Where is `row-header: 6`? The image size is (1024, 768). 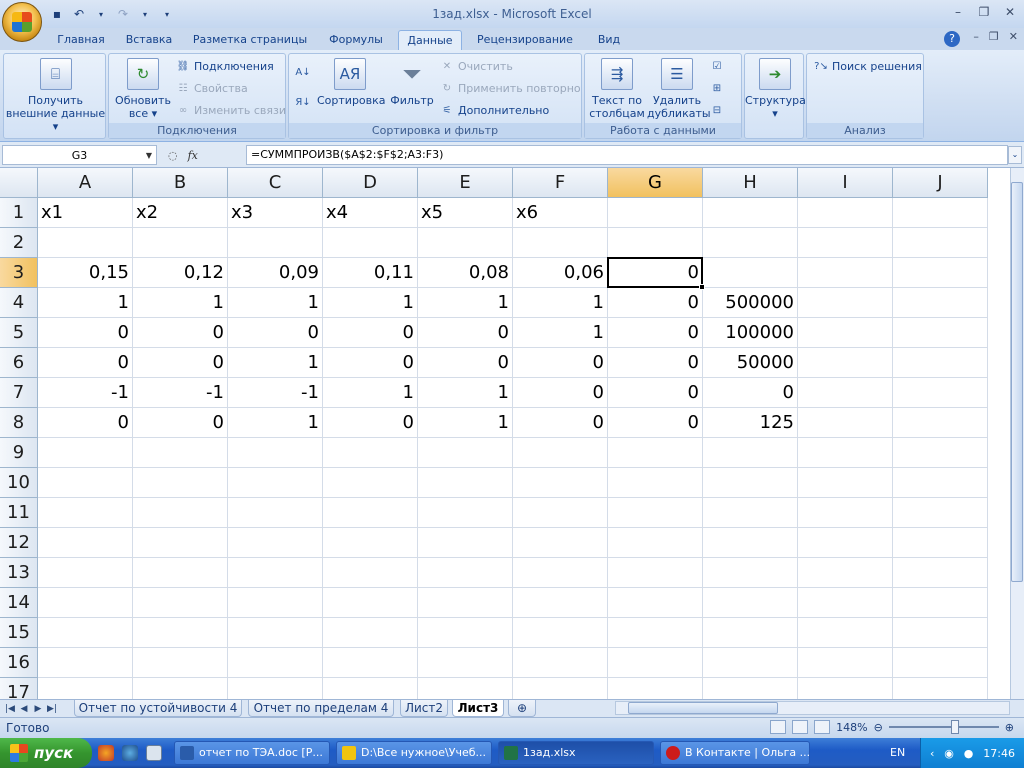
row-header: 6 is located at coordinates (19, 363).